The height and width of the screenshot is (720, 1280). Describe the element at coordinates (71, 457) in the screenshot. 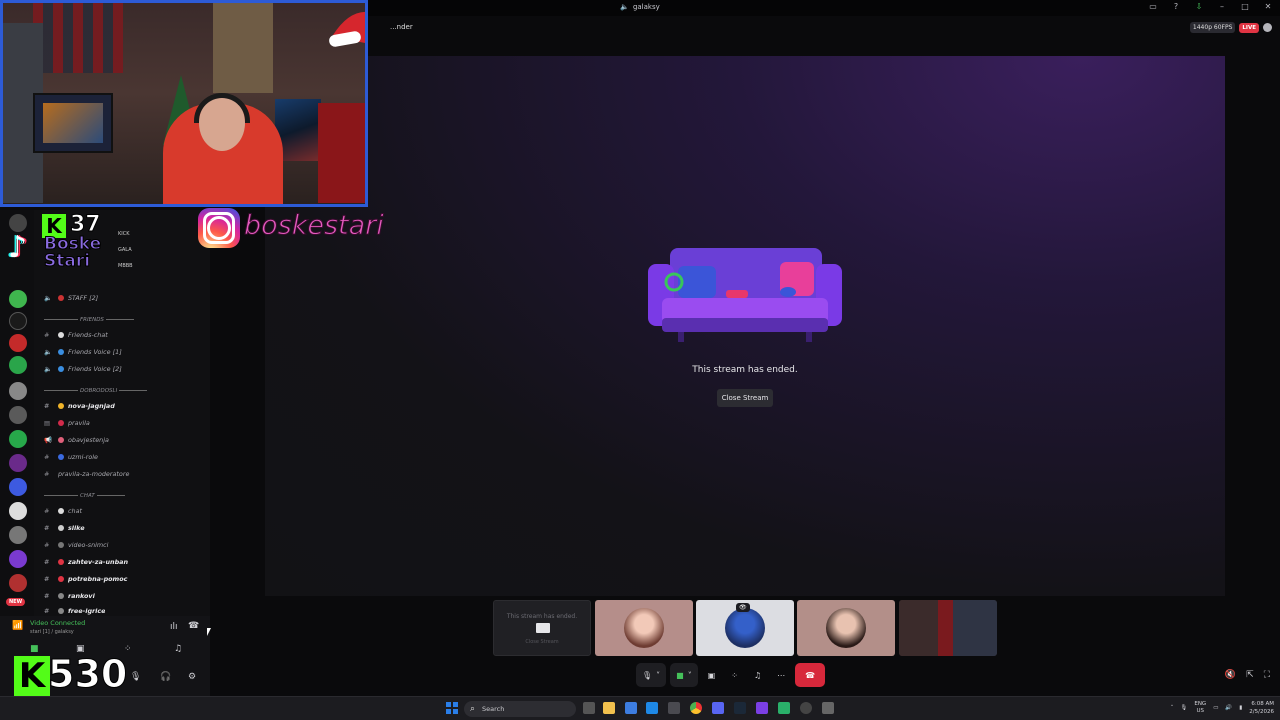

I see `channel-uzmi-role: # uzmi-role` at that location.